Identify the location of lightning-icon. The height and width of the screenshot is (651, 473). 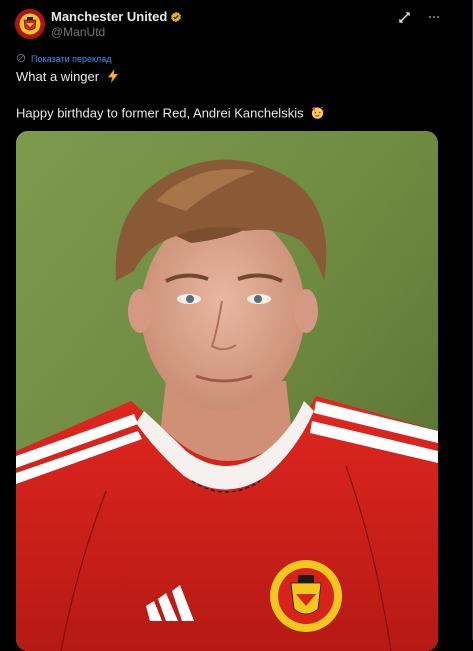
(113, 77).